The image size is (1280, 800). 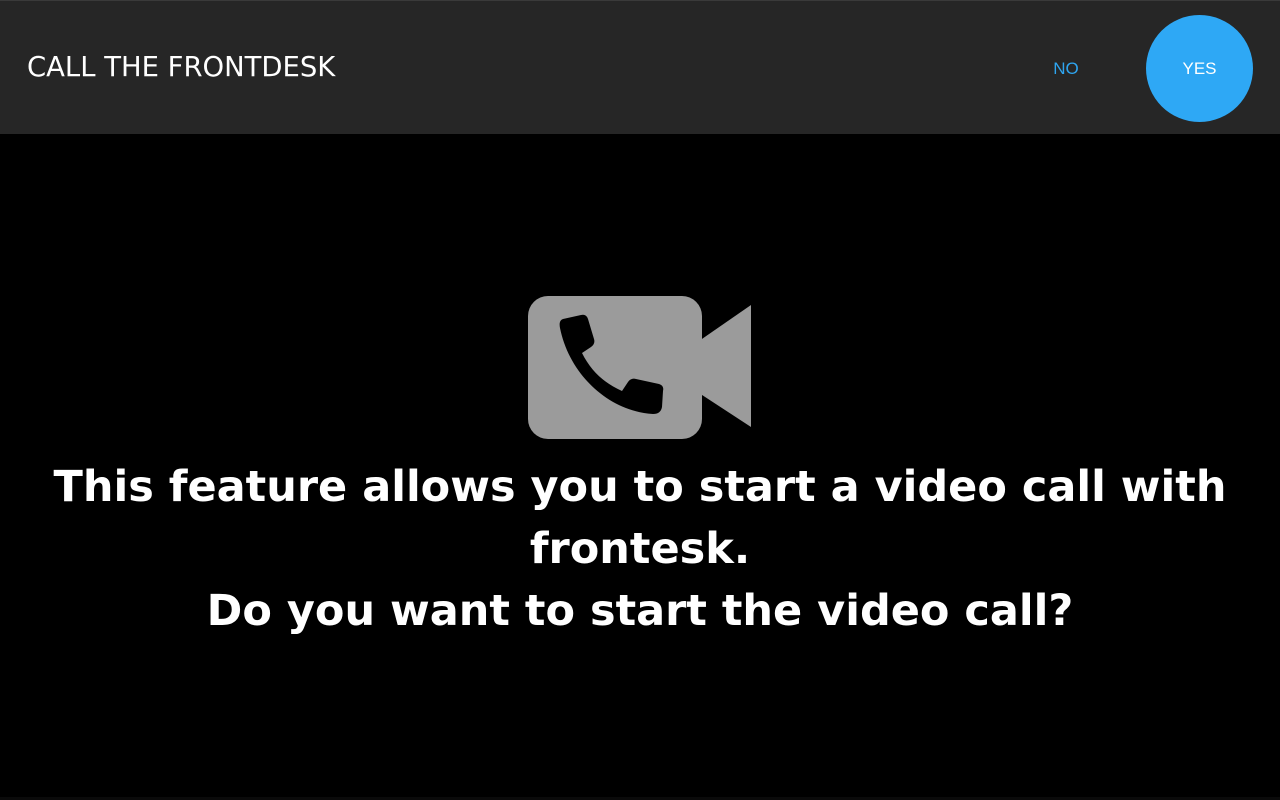 What do you see at coordinates (181, 66) in the screenshot?
I see `page-title: CALL THE FRONTDESK` at bounding box center [181, 66].